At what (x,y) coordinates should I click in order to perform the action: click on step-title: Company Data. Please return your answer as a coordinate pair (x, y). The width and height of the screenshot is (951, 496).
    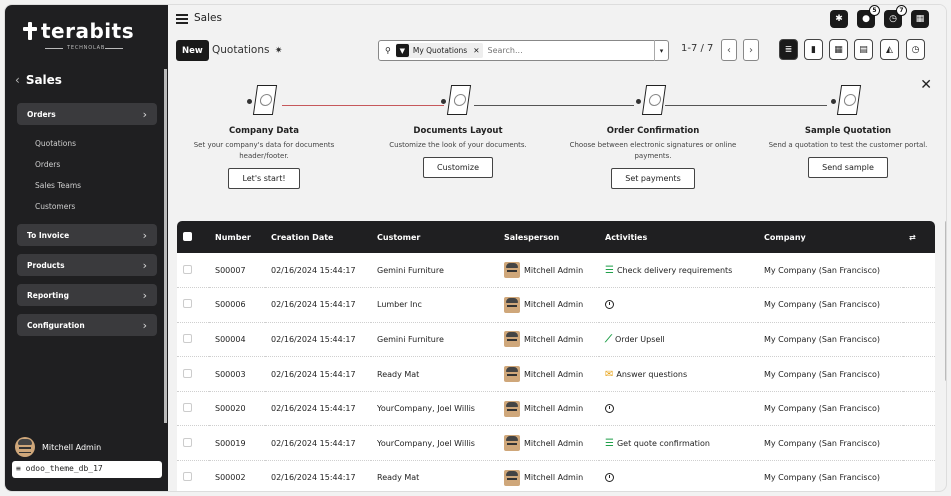
    Looking at the image, I should click on (264, 131).